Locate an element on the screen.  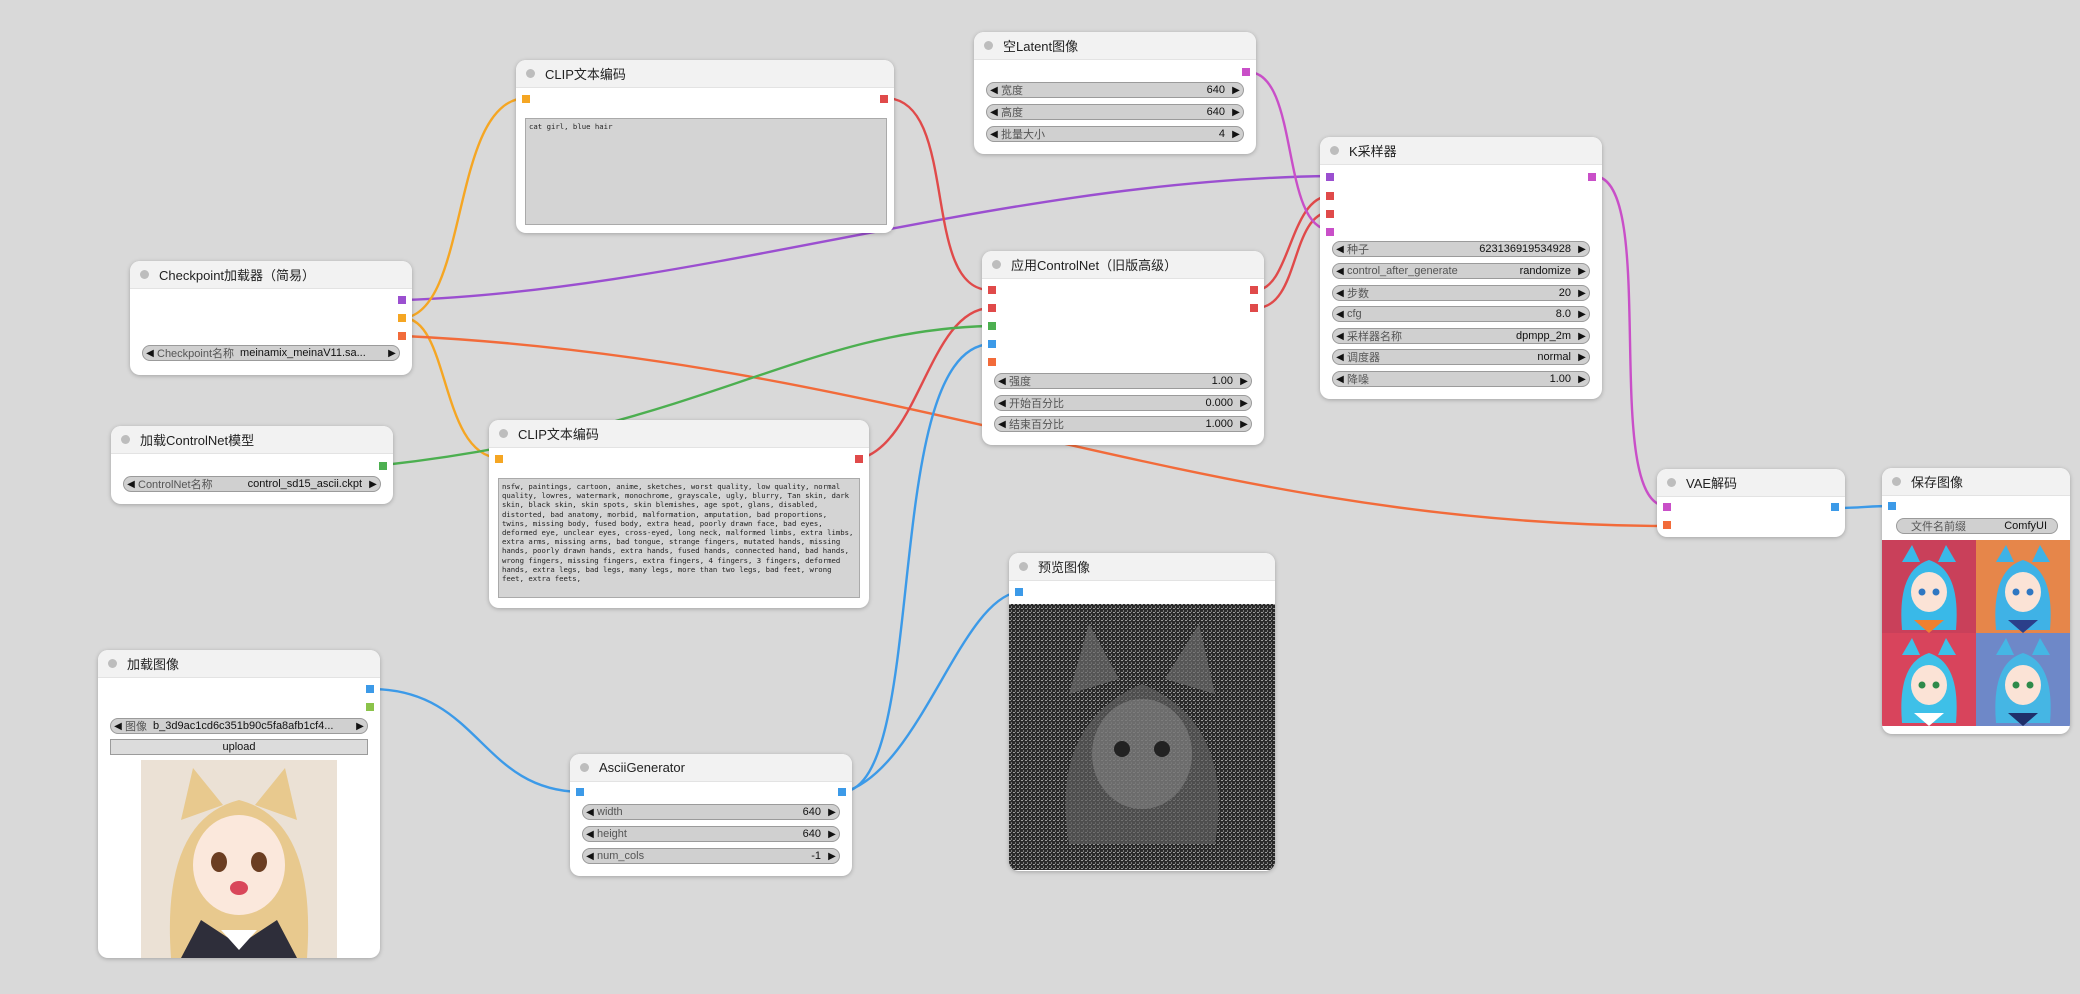
widget-width: ◀ 宽度 640 ▶ is located at coordinates (1115, 90).